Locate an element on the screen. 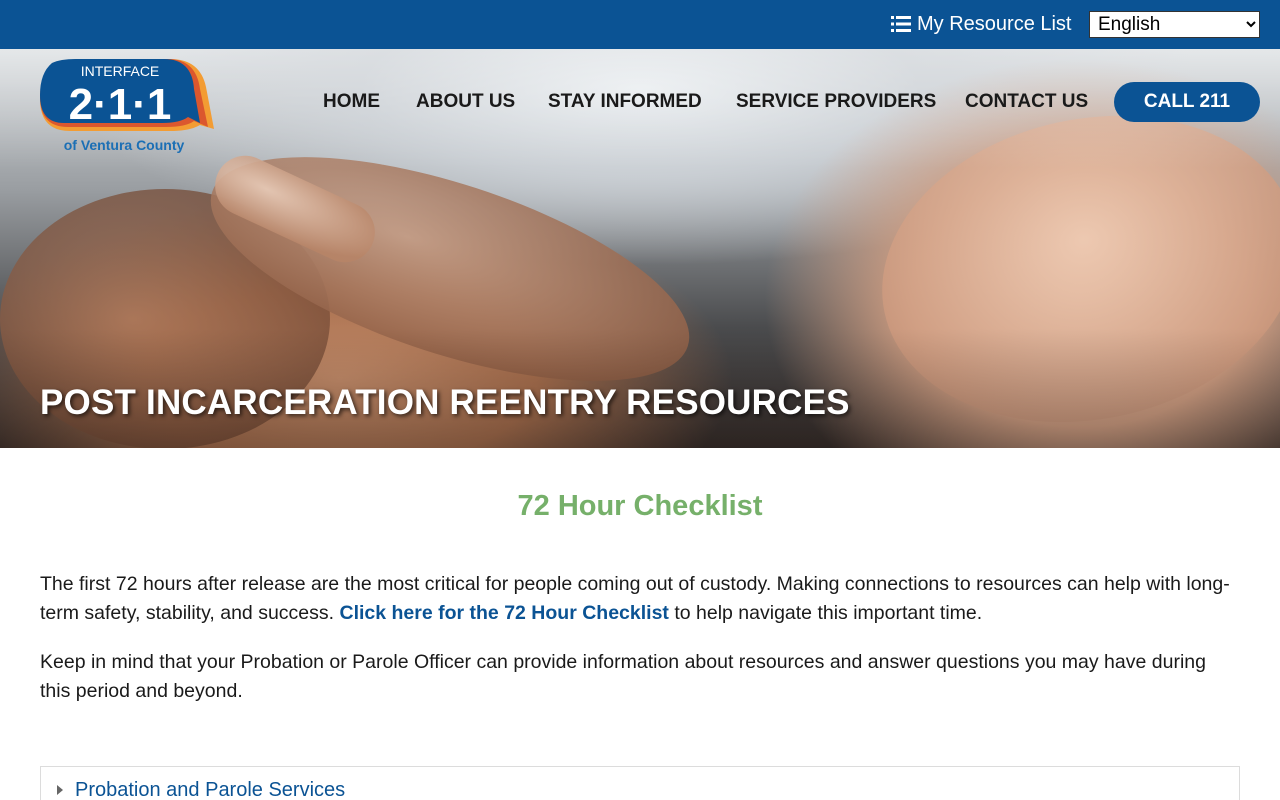  nav-item-stay-informed: STAY INFORMED is located at coordinates (625, 102).